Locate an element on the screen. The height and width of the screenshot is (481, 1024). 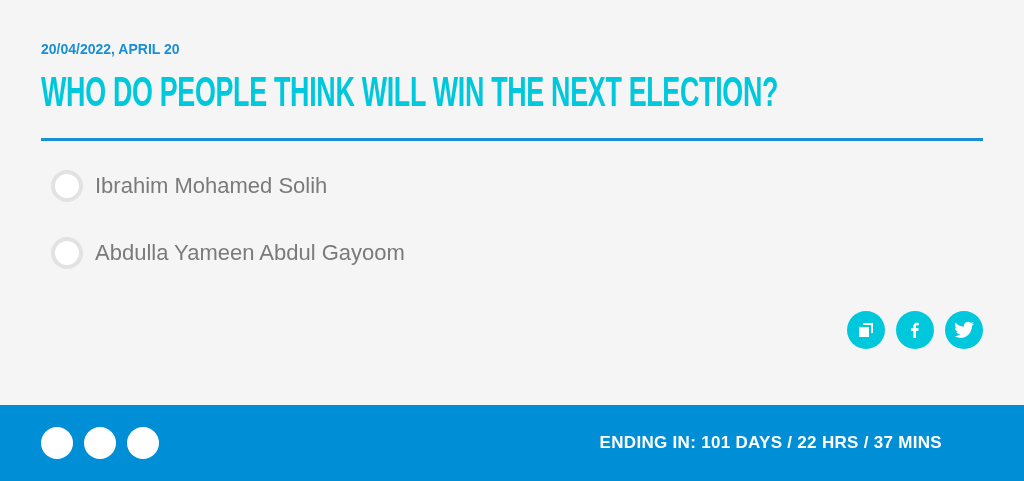
option-label: Abdulla Yameen Abdul Gayoom is located at coordinates (250, 253).